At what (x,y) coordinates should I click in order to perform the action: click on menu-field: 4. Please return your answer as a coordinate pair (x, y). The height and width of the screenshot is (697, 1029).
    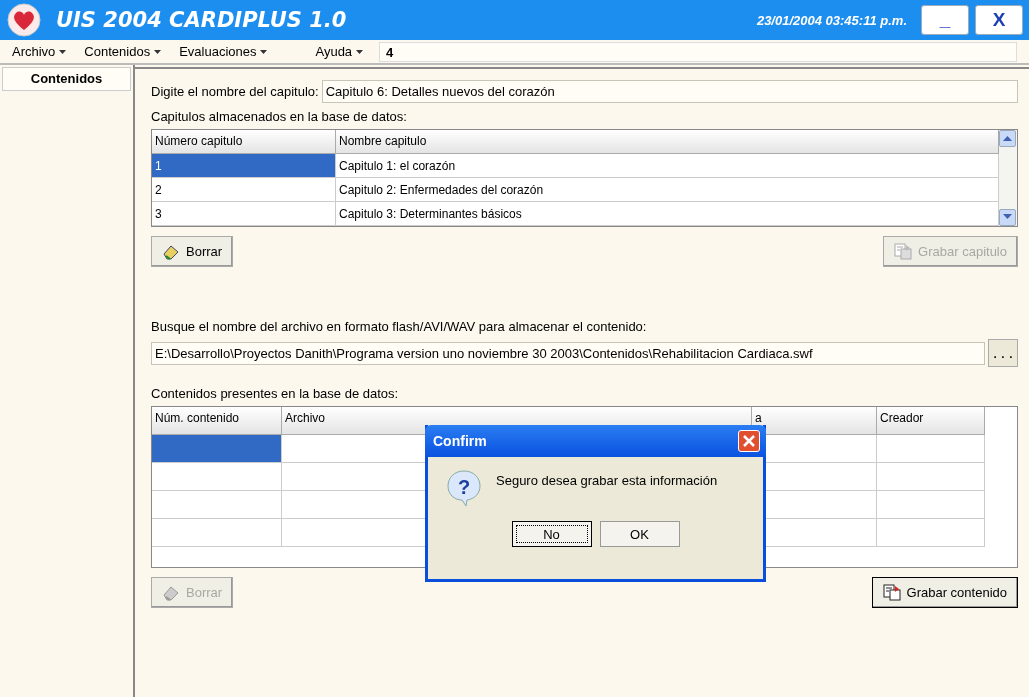
    Looking at the image, I should click on (698, 51).